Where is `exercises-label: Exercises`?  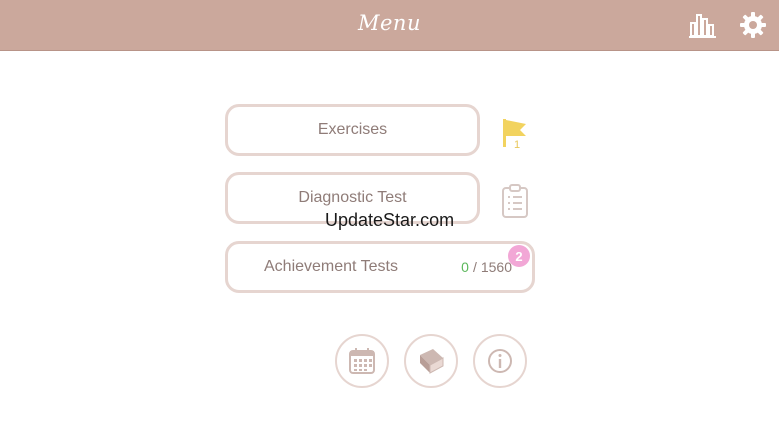 exercises-label: Exercises is located at coordinates (352, 129).